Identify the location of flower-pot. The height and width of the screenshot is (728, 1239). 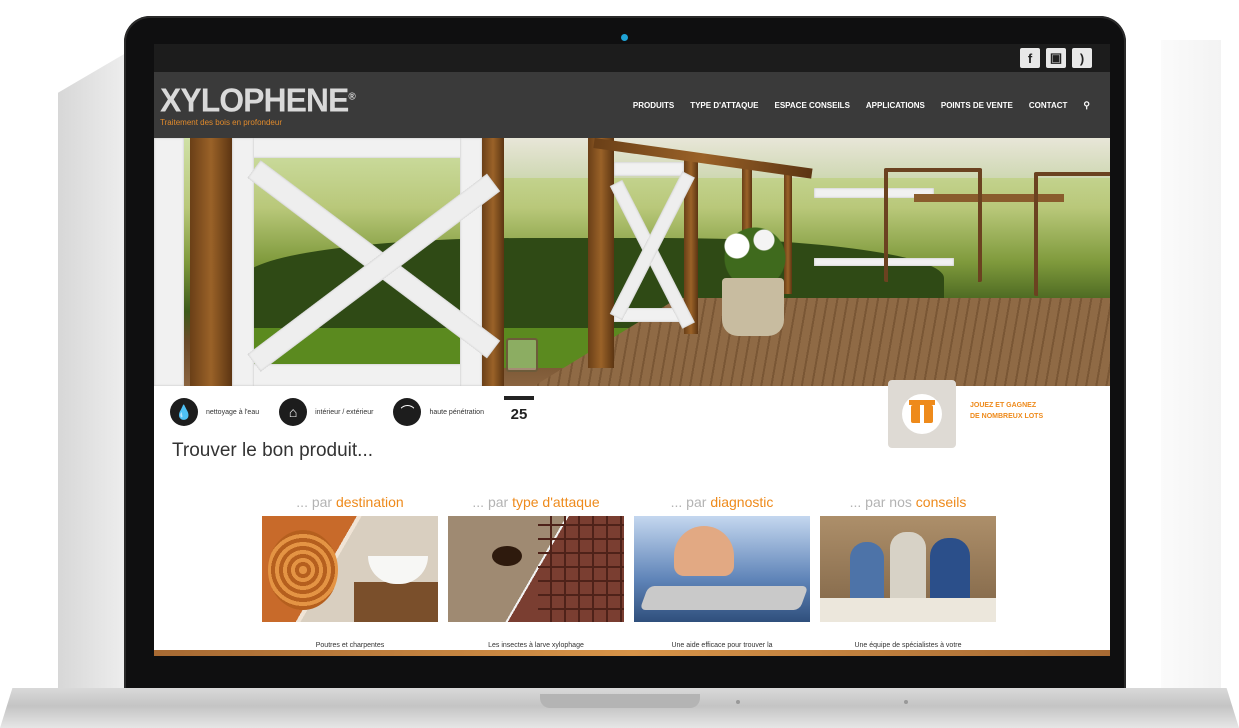
(753, 307).